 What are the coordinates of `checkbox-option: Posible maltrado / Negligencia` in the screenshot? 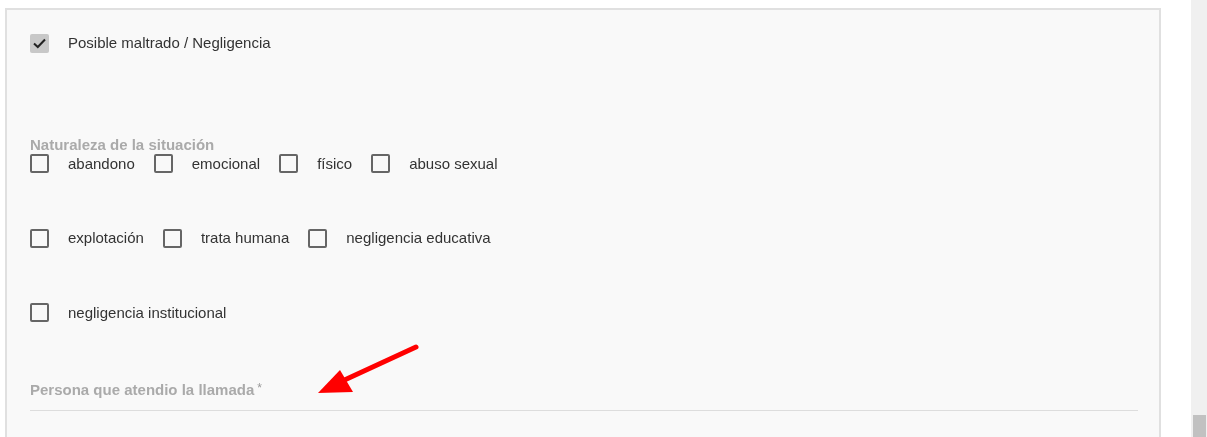 It's located at (583, 43).